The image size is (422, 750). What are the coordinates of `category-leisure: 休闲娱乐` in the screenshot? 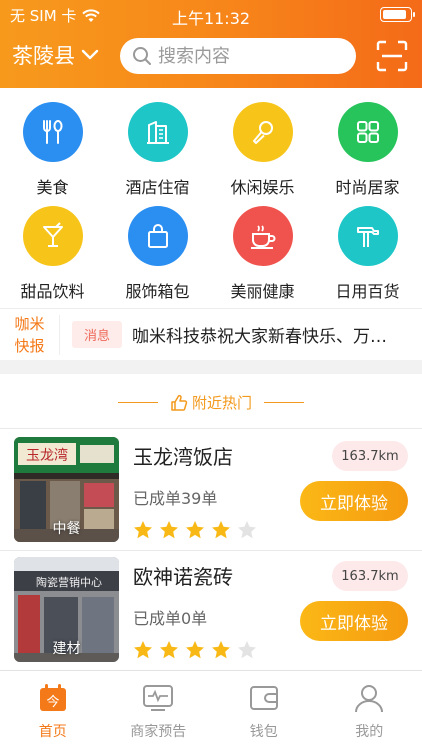 It's located at (262, 150).